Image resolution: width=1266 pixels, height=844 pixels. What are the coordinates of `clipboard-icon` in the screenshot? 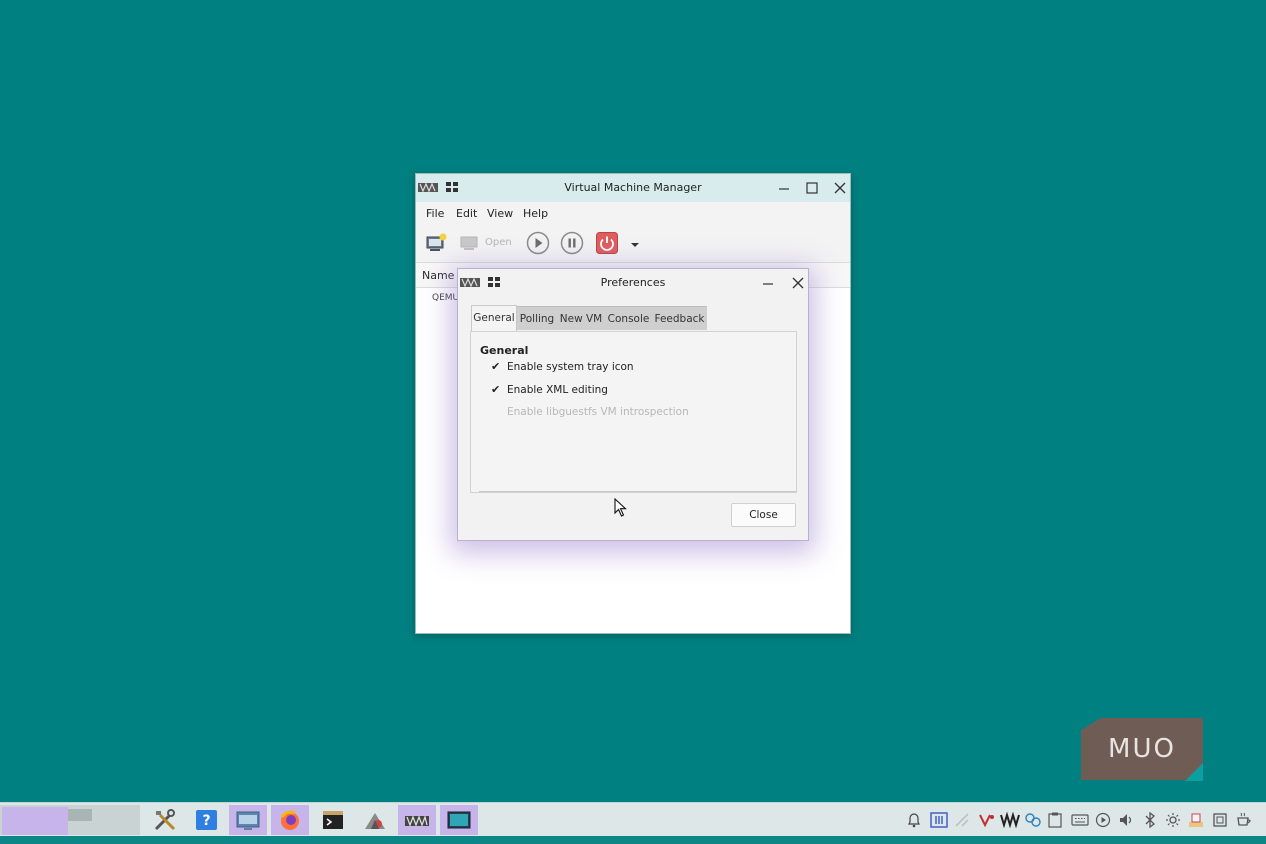 It's located at (1055, 821).